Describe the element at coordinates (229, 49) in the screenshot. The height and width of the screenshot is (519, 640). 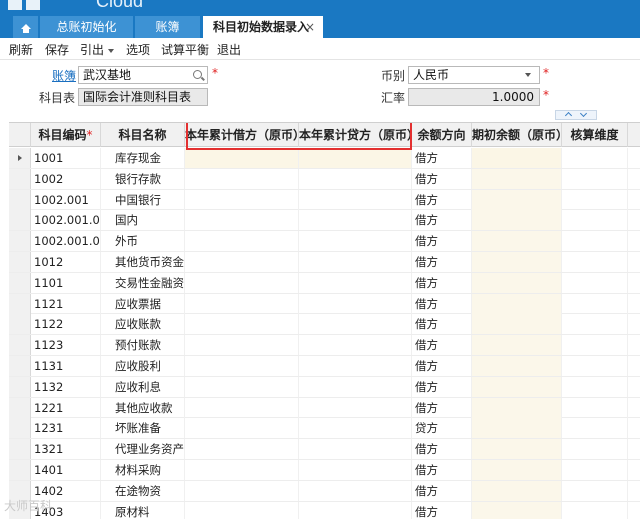
I see `exit-button: 退出` at that location.